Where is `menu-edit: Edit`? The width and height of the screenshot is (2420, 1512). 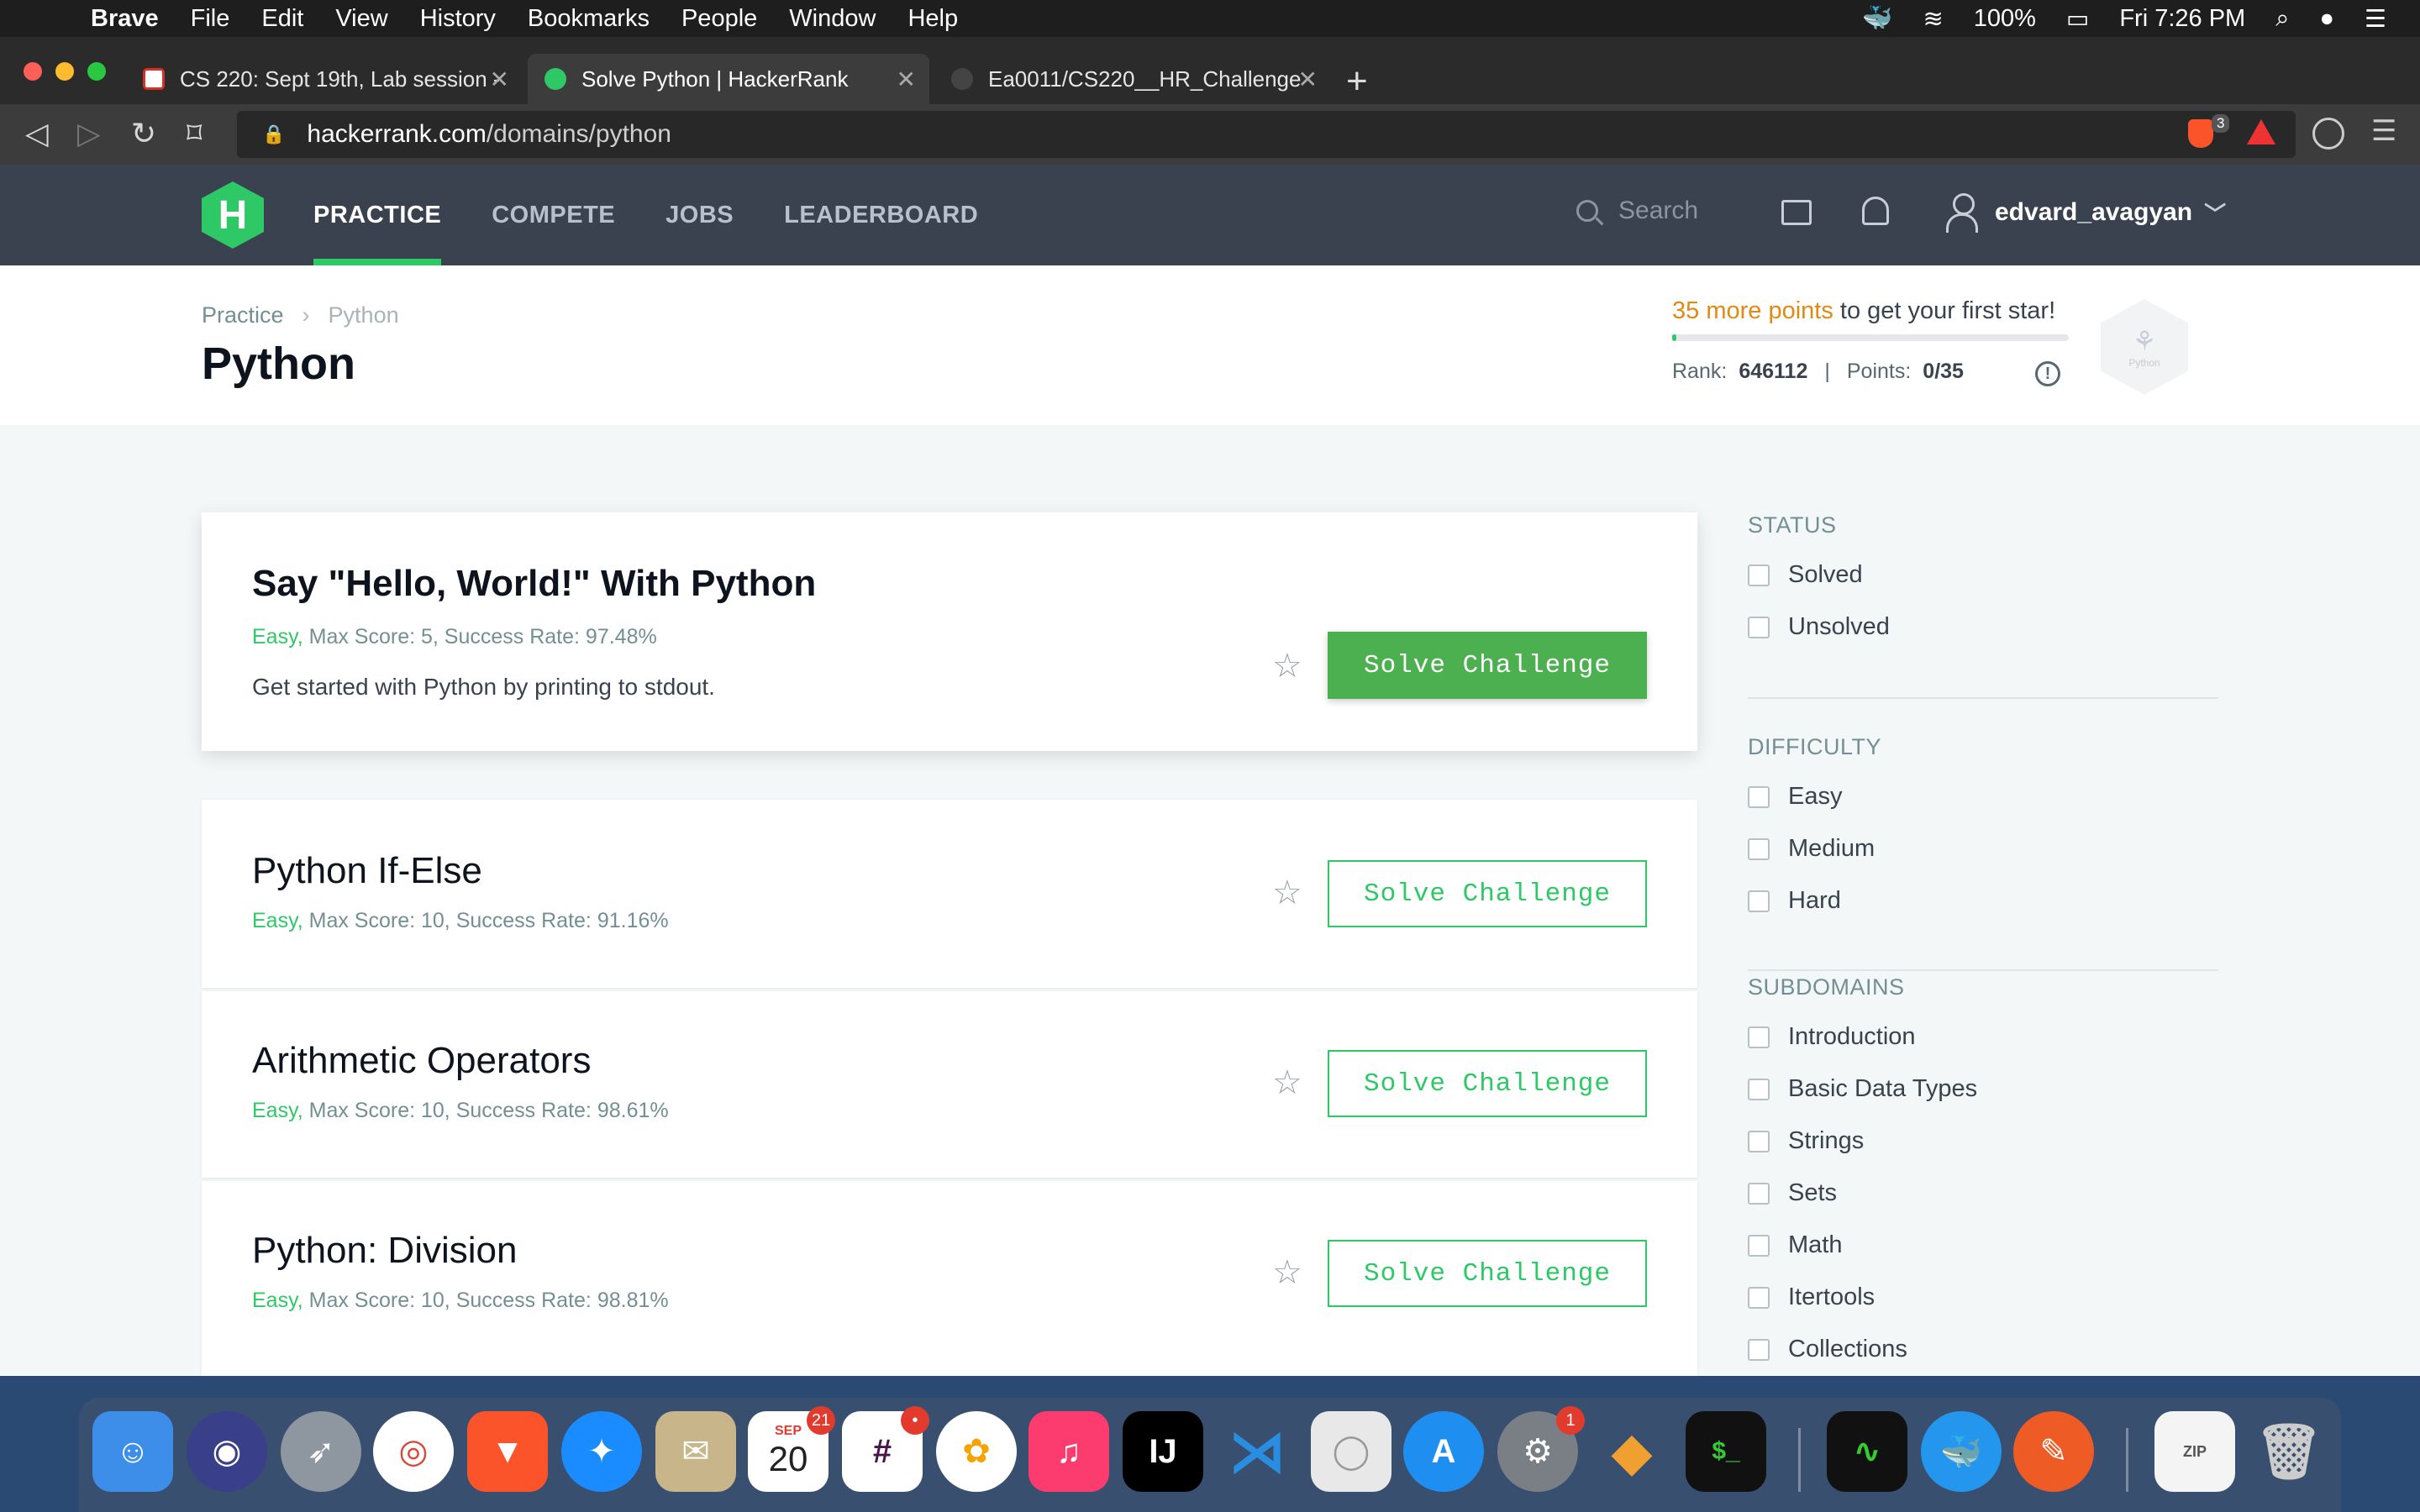 menu-edit: Edit is located at coordinates (282, 19).